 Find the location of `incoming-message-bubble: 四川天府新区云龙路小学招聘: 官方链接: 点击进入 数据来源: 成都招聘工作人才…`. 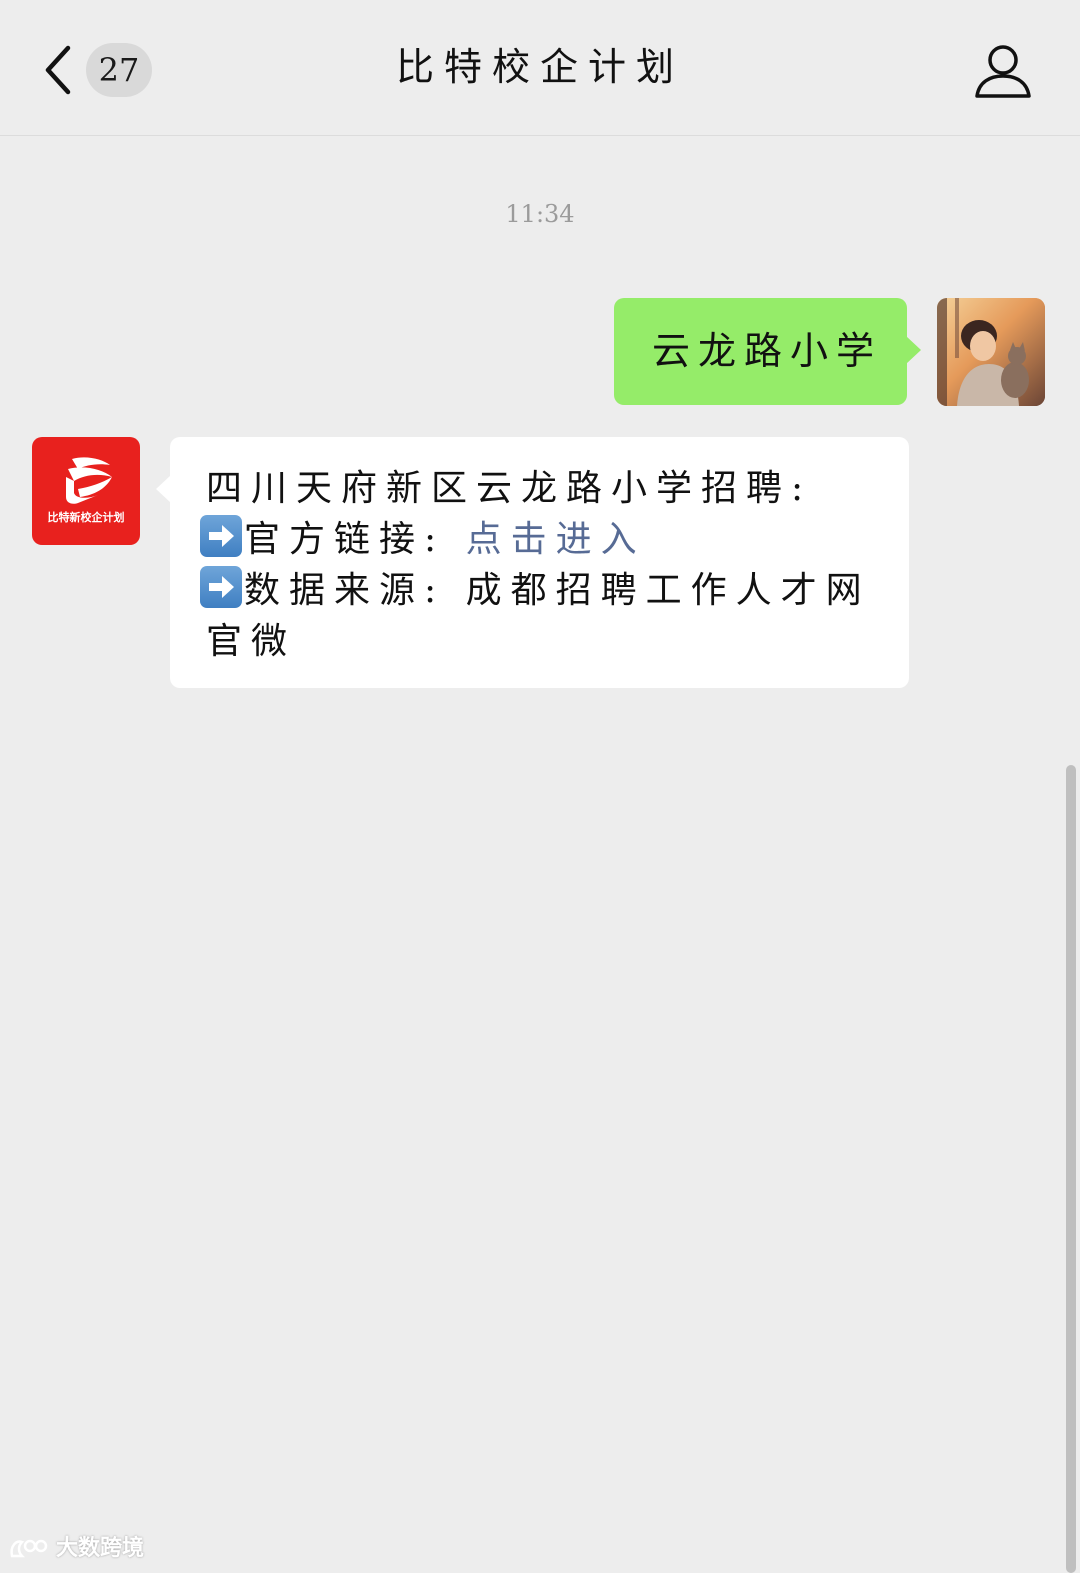

incoming-message-bubble: 四川天府新区云龙路小学招聘: 官方链接: 点击进入 数据来源: 成都招聘工作人才… is located at coordinates (532, 562).